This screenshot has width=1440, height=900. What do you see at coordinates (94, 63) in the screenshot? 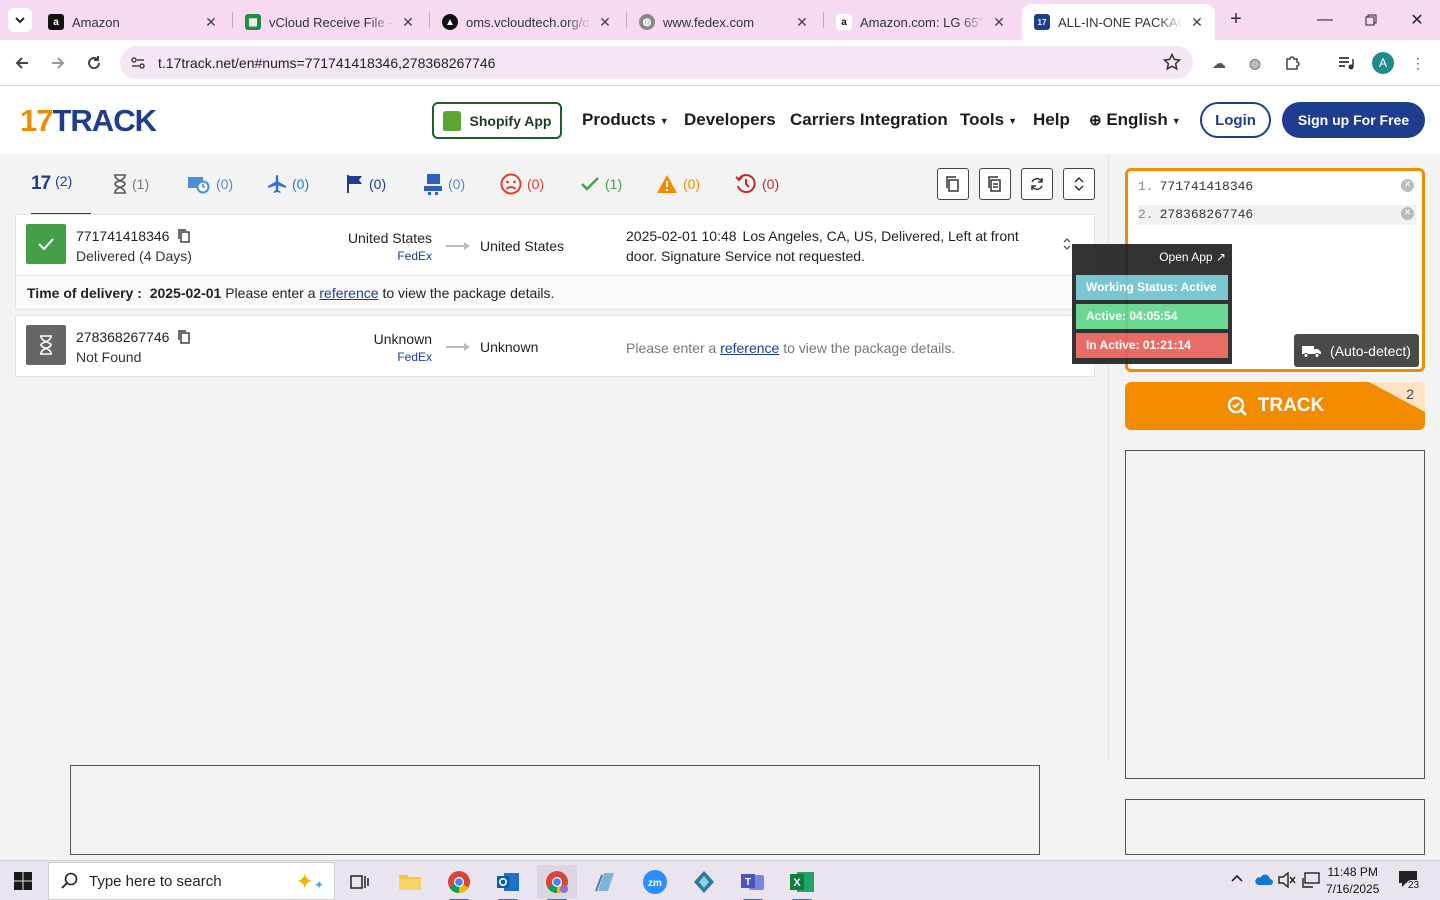
I see `reload-button` at bounding box center [94, 63].